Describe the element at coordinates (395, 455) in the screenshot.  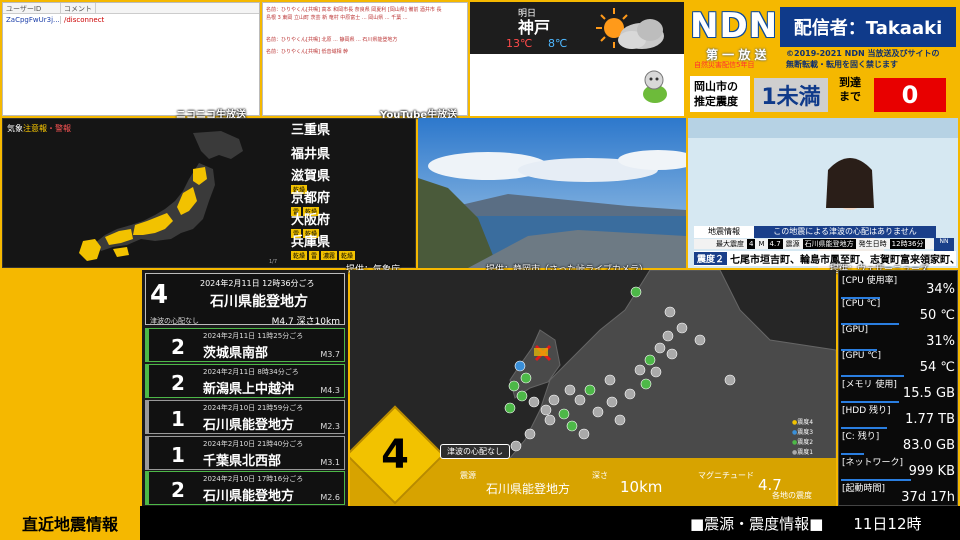
I see `shindo-big-value: 4` at that location.